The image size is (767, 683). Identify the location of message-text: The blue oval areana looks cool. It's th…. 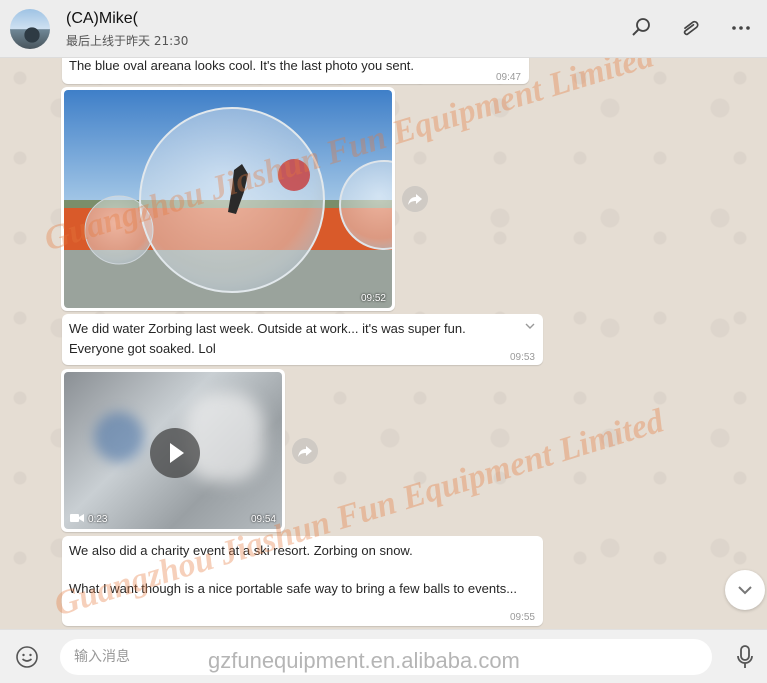
(242, 65).